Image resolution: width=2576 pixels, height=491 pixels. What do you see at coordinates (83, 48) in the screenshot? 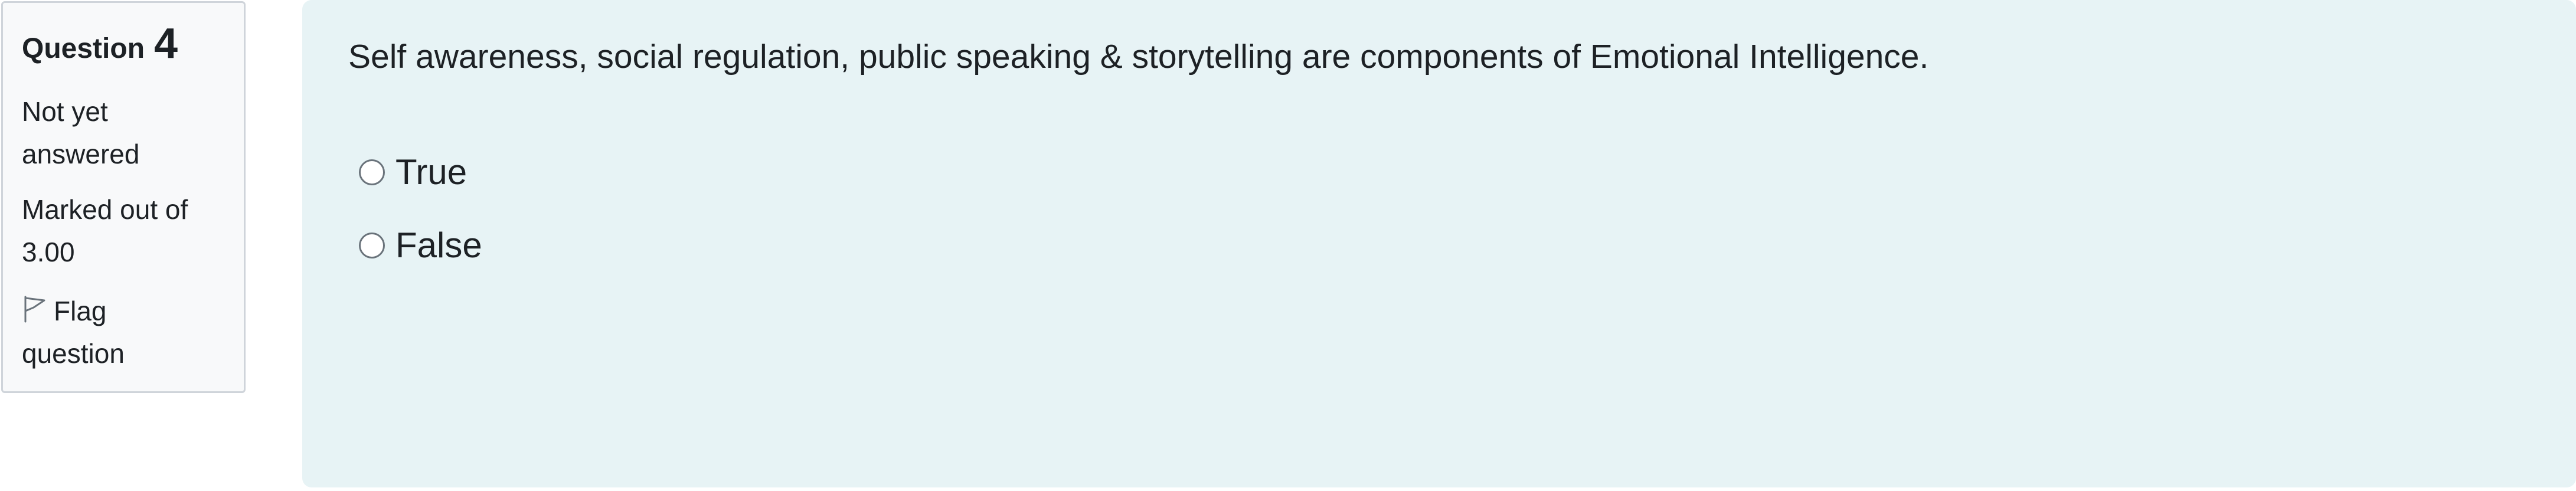
I see `question-label: Question` at bounding box center [83, 48].